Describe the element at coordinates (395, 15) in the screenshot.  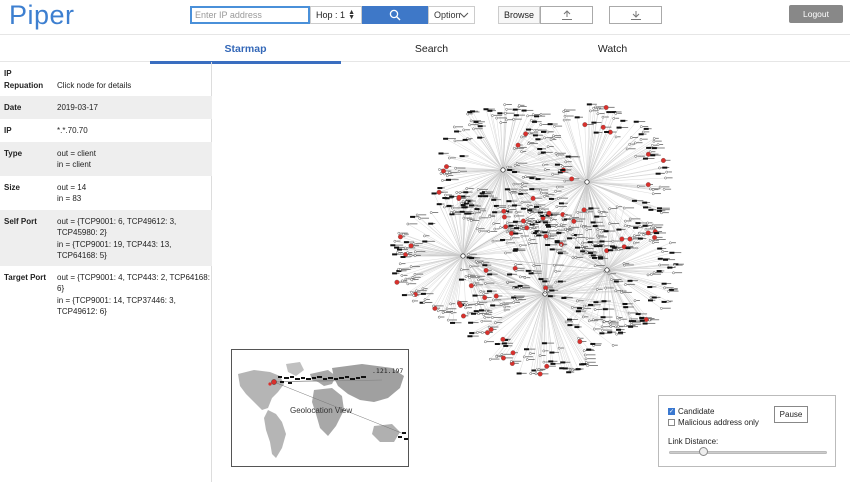
I see `search-button` at that location.